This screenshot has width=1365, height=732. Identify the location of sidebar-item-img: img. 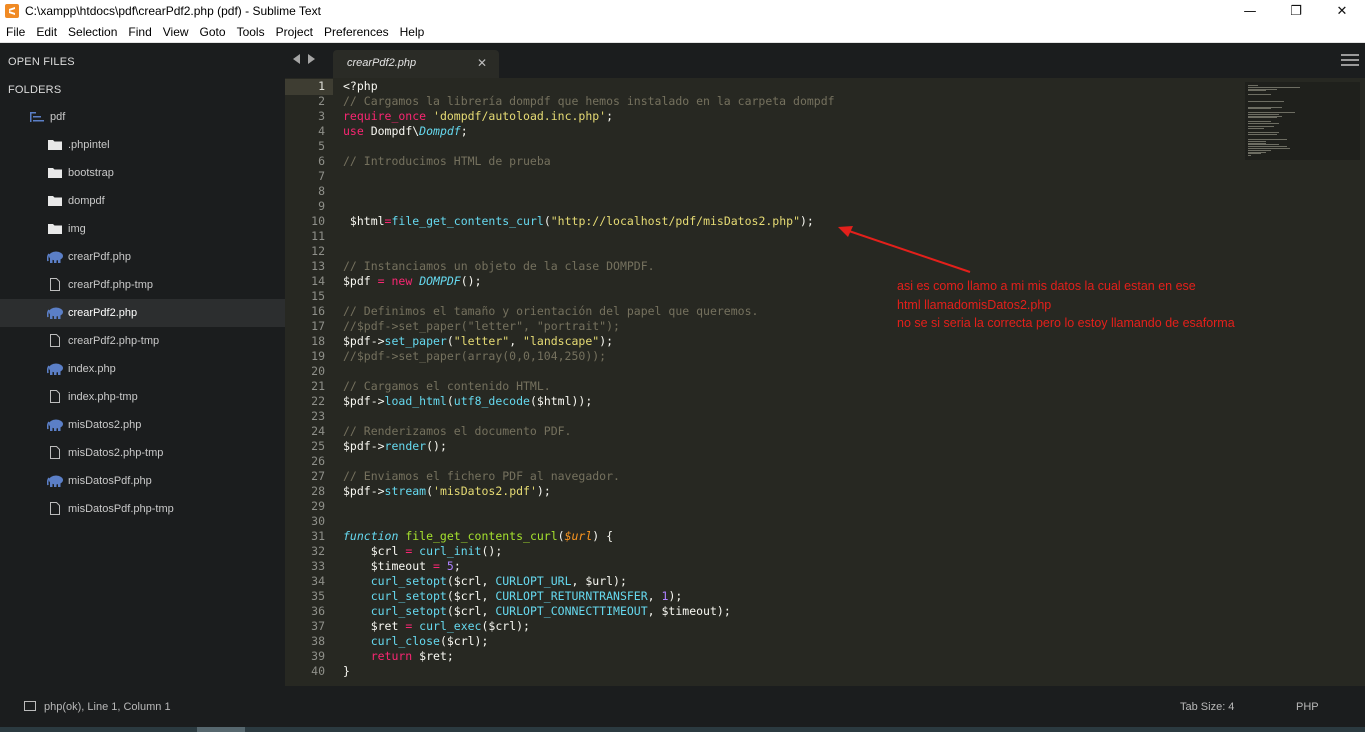
(142, 229).